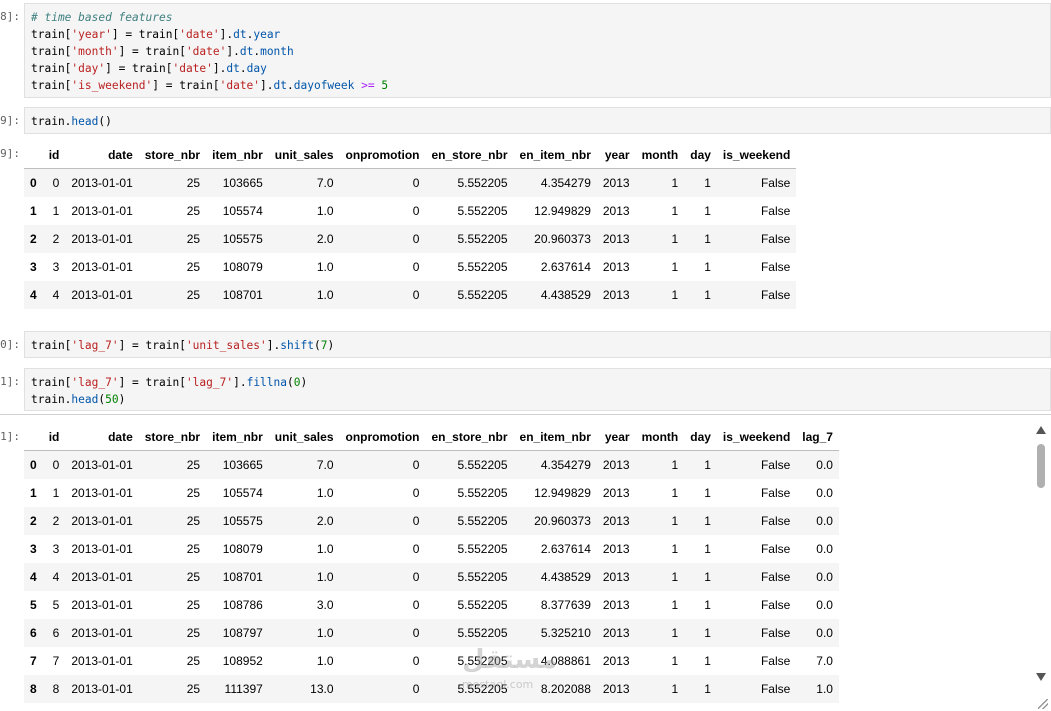  What do you see at coordinates (33, 155) in the screenshot?
I see `column-header` at bounding box center [33, 155].